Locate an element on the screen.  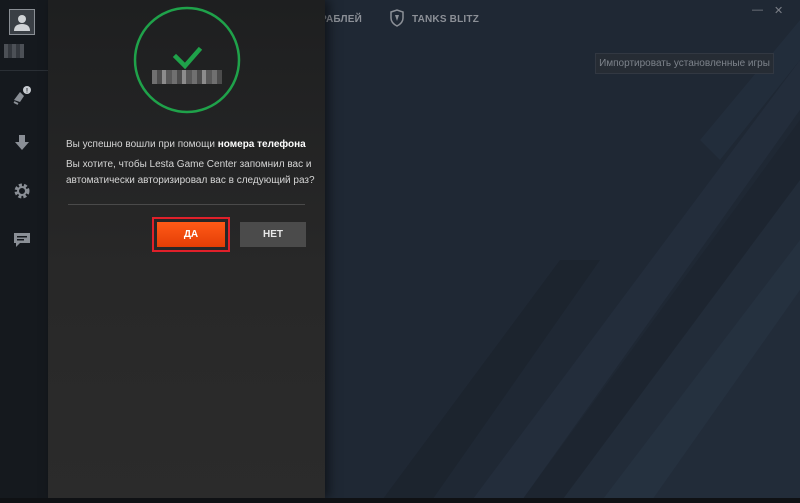
avatar is located at coordinates (22, 22).